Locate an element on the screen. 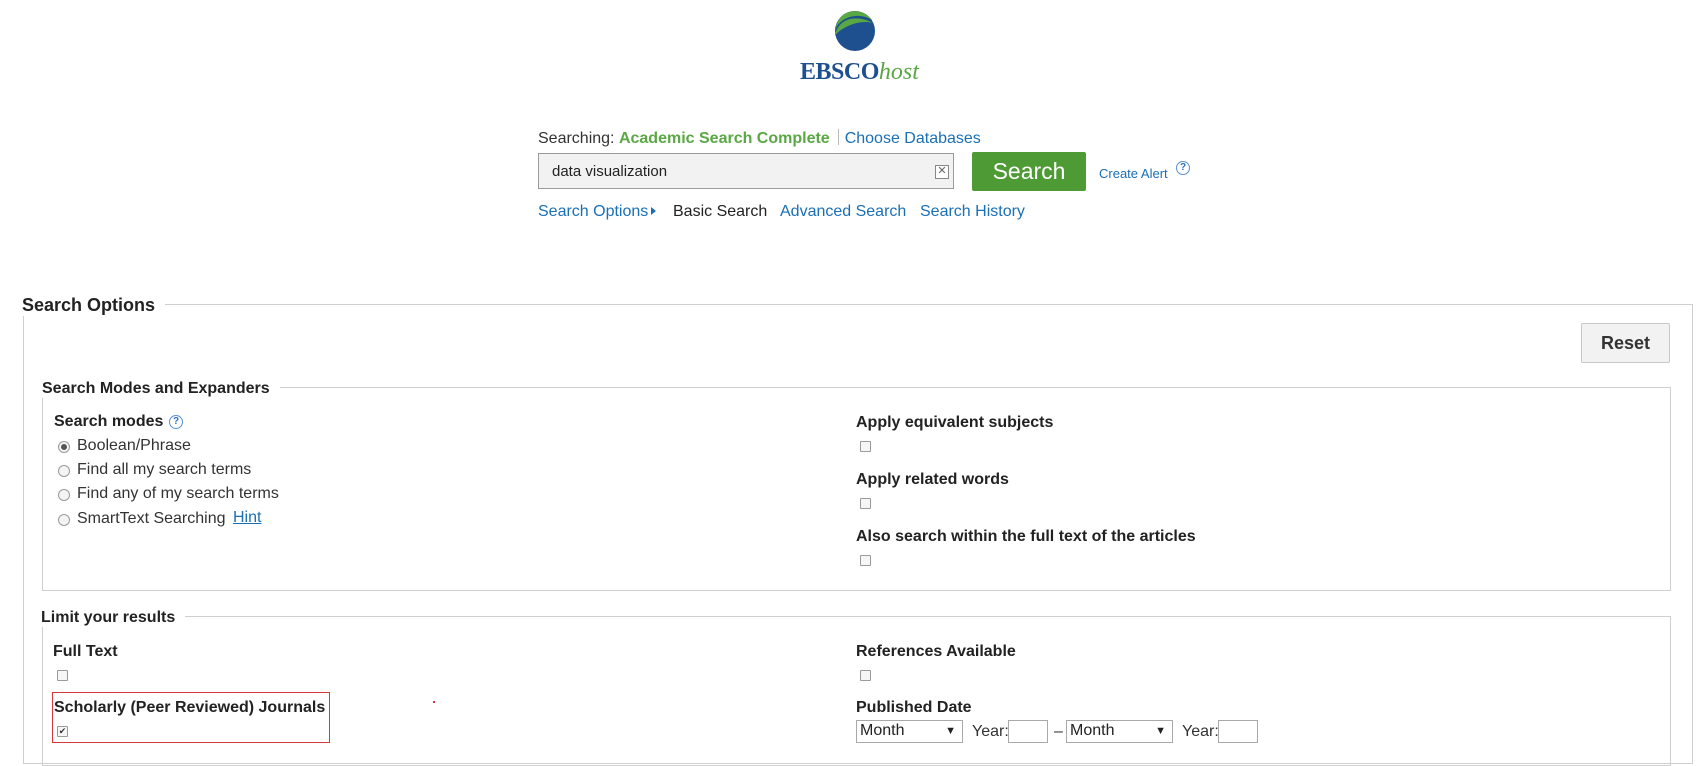  checkbox-references is located at coordinates (865, 675).